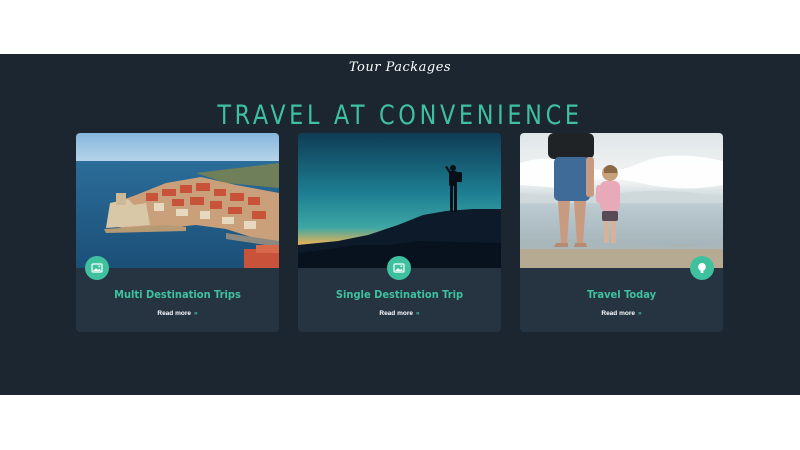 Image resolution: width=800 pixels, height=450 pixels. Describe the element at coordinates (400, 115) in the screenshot. I see `section-title: TRAVEL AT CONVENIENCE` at that location.